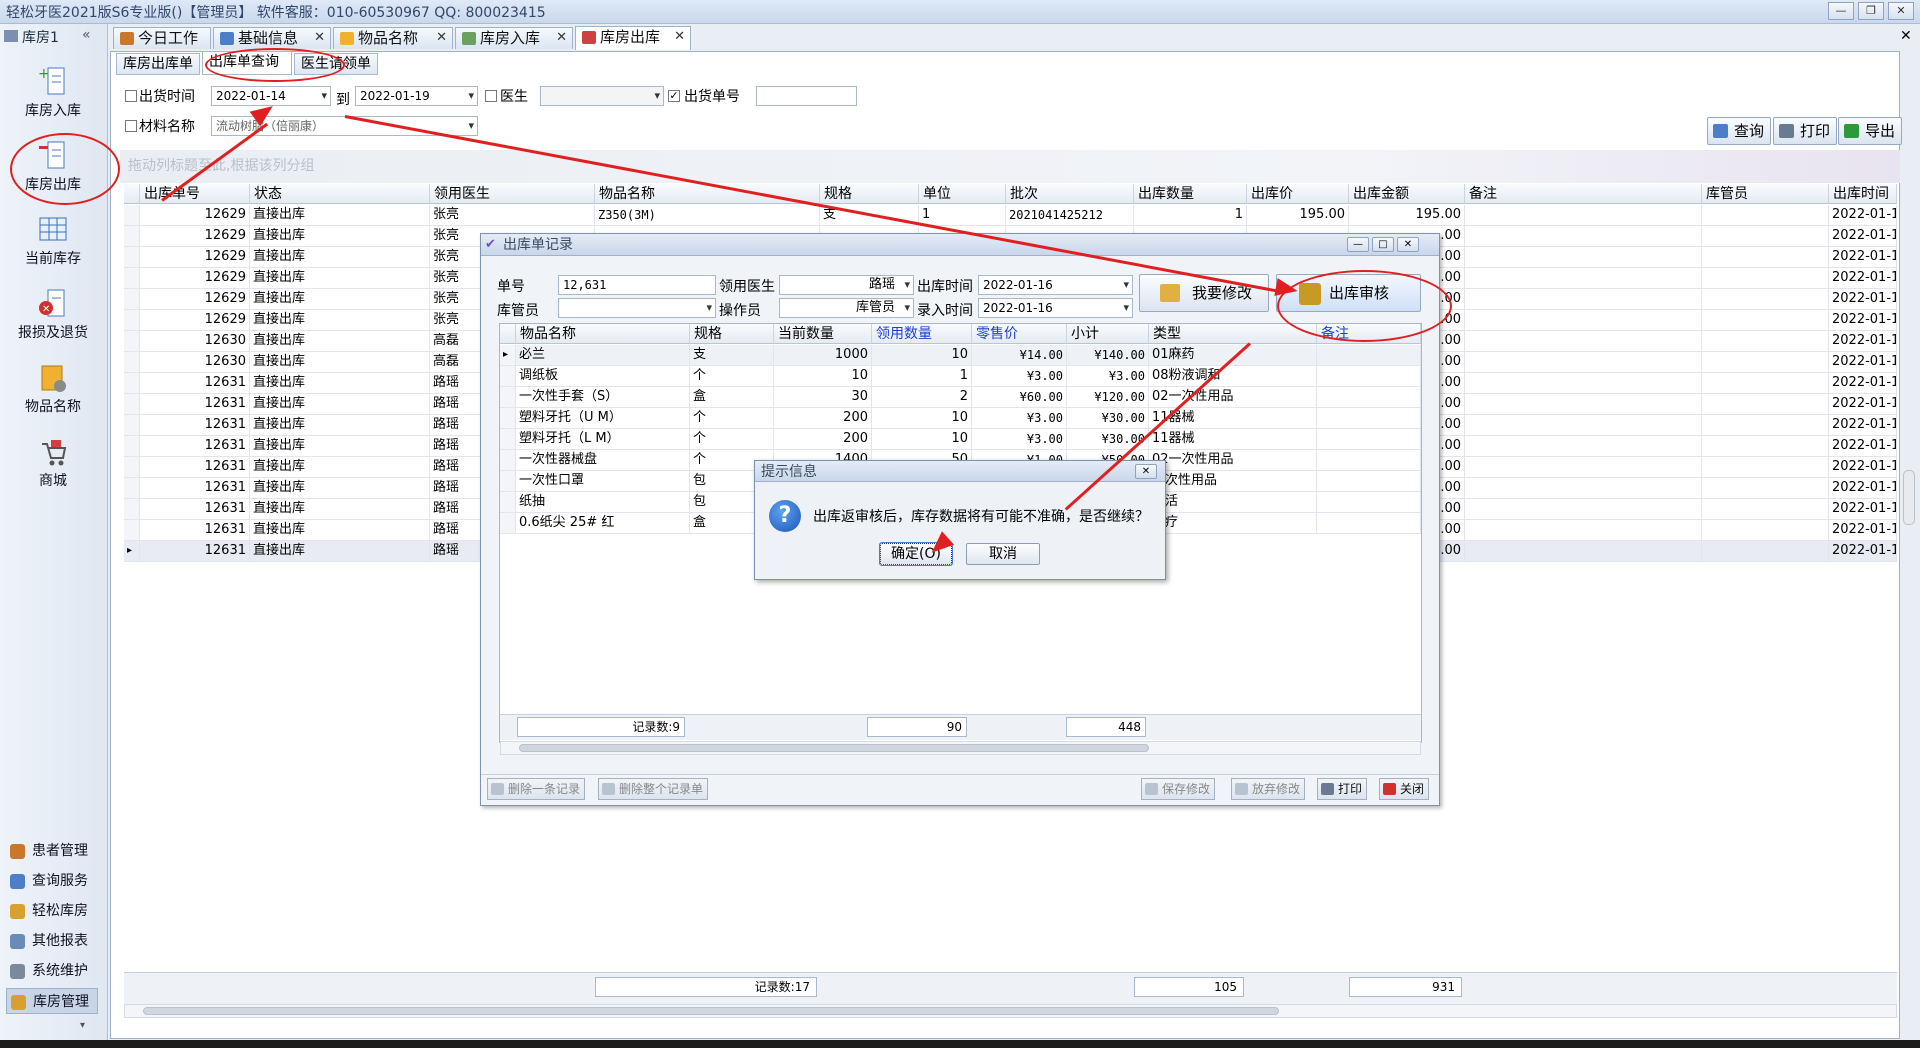 The width and height of the screenshot is (1920, 1048). What do you see at coordinates (1108, 334) in the screenshot?
I see `dialog-col-header: 小计` at bounding box center [1108, 334].